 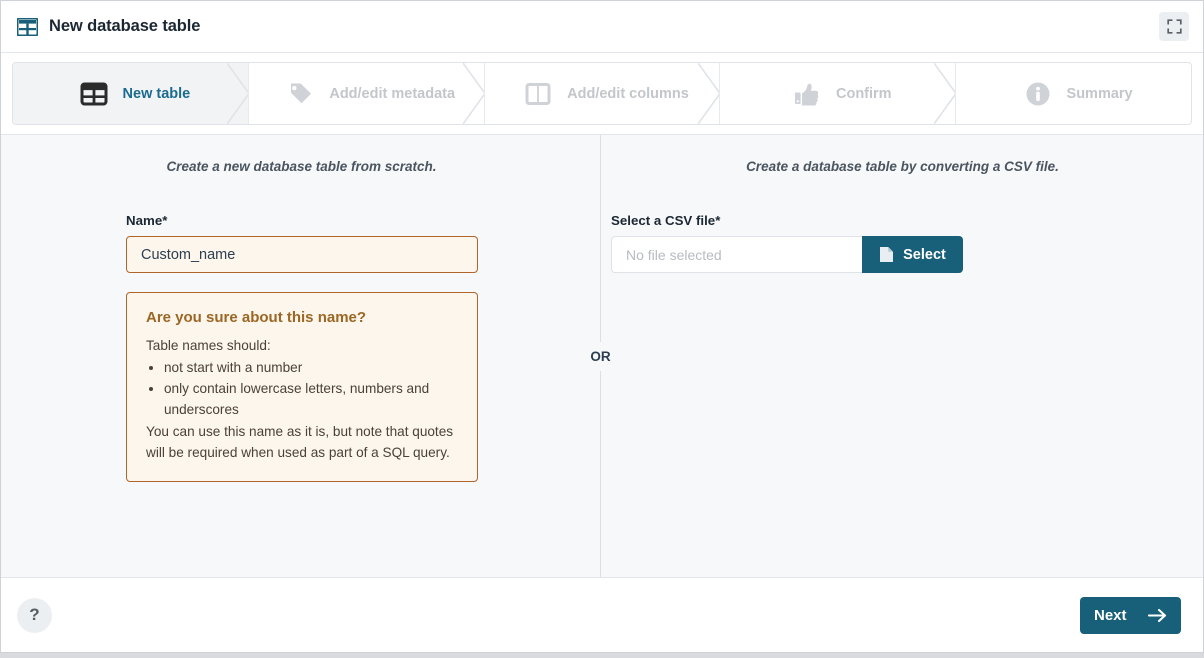 I want to click on page-title: New database table, so click(x=125, y=26).